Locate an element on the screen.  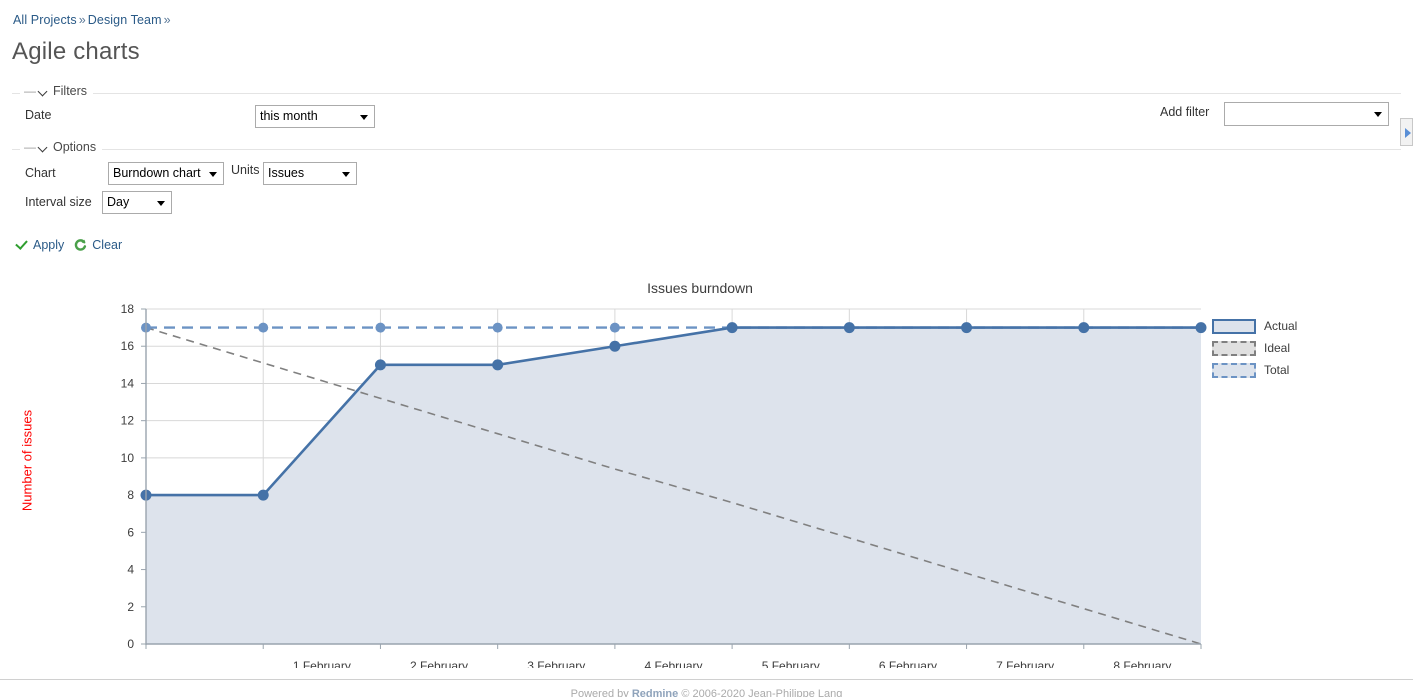
svg-text: 2 is located at coordinates (130, 607).